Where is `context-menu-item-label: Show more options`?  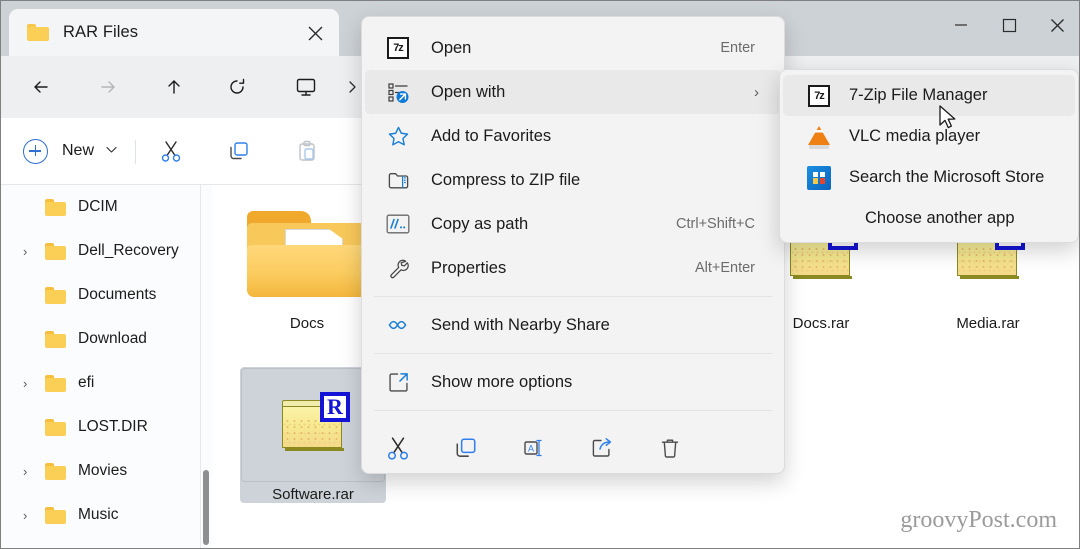 context-menu-item-label: Show more options is located at coordinates (502, 381).